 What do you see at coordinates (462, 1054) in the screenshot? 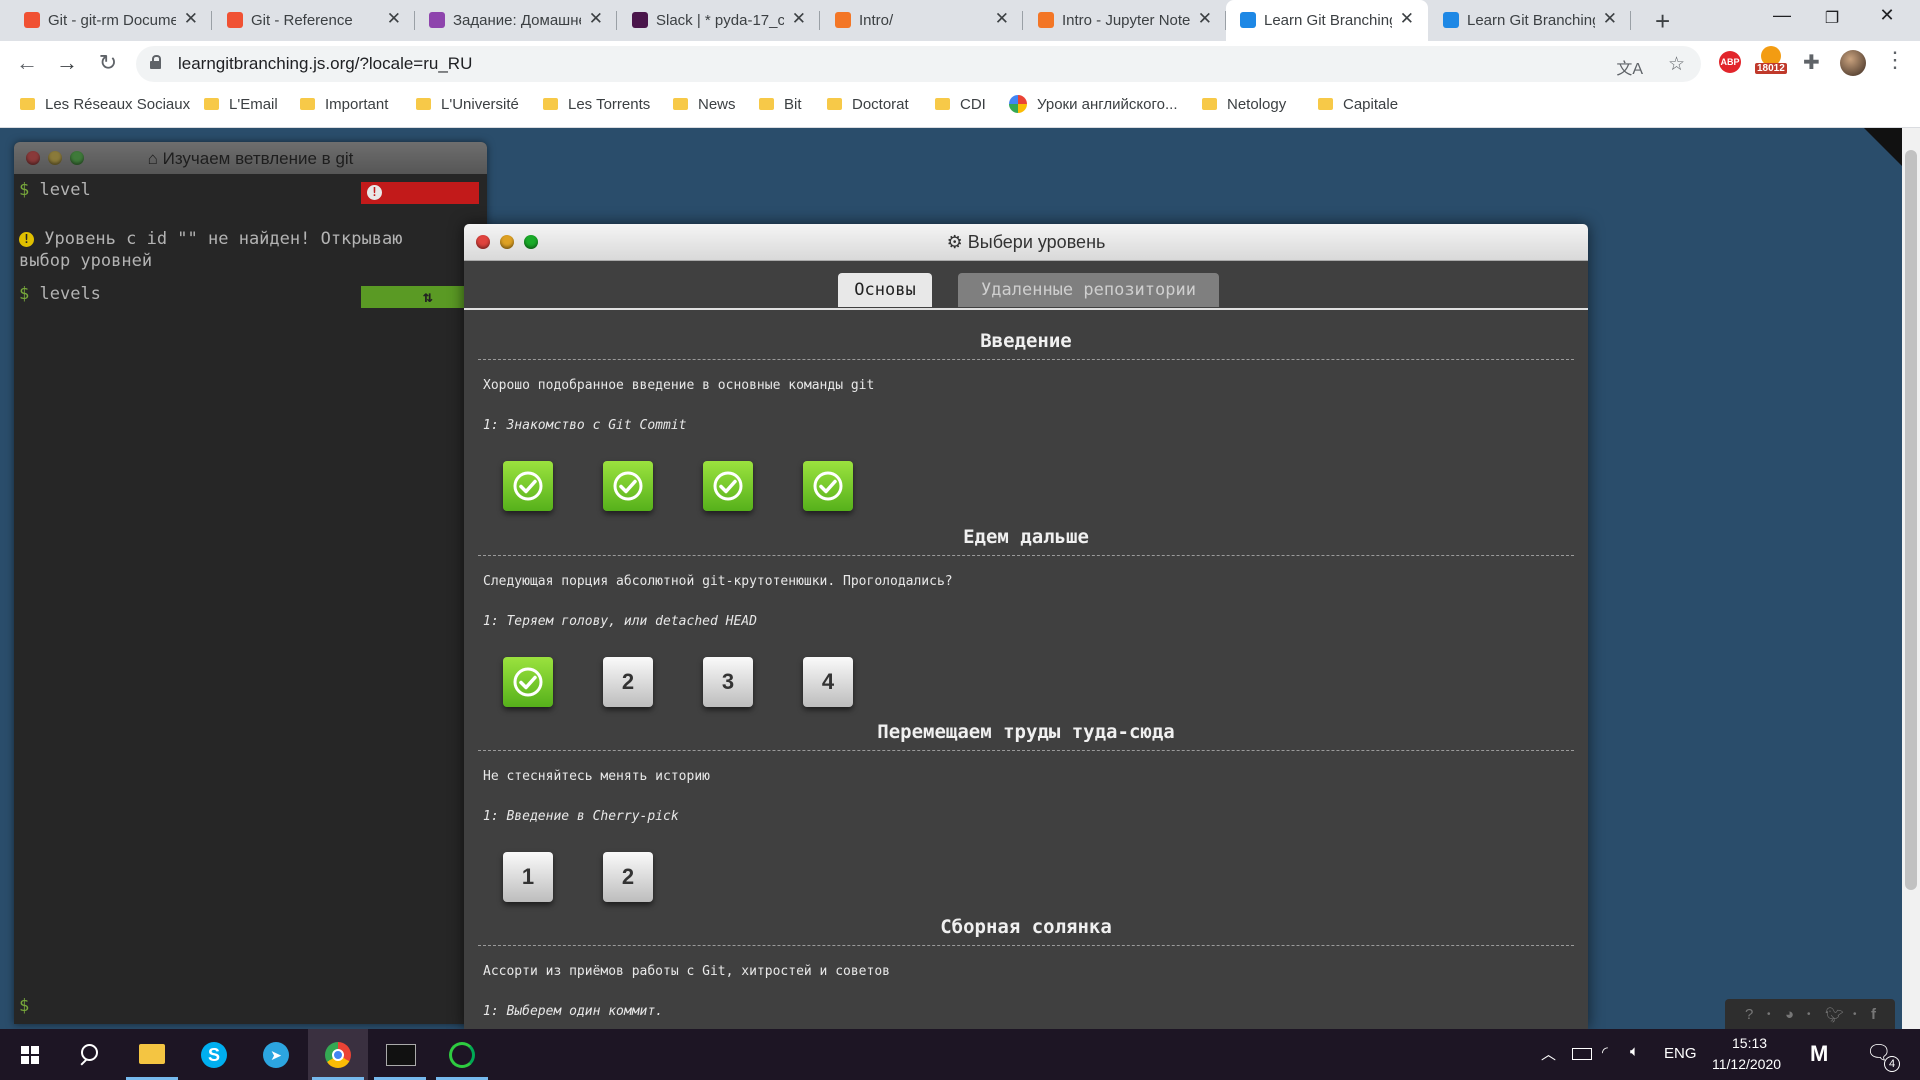
I see `loading-ring-app-icon` at bounding box center [462, 1054].